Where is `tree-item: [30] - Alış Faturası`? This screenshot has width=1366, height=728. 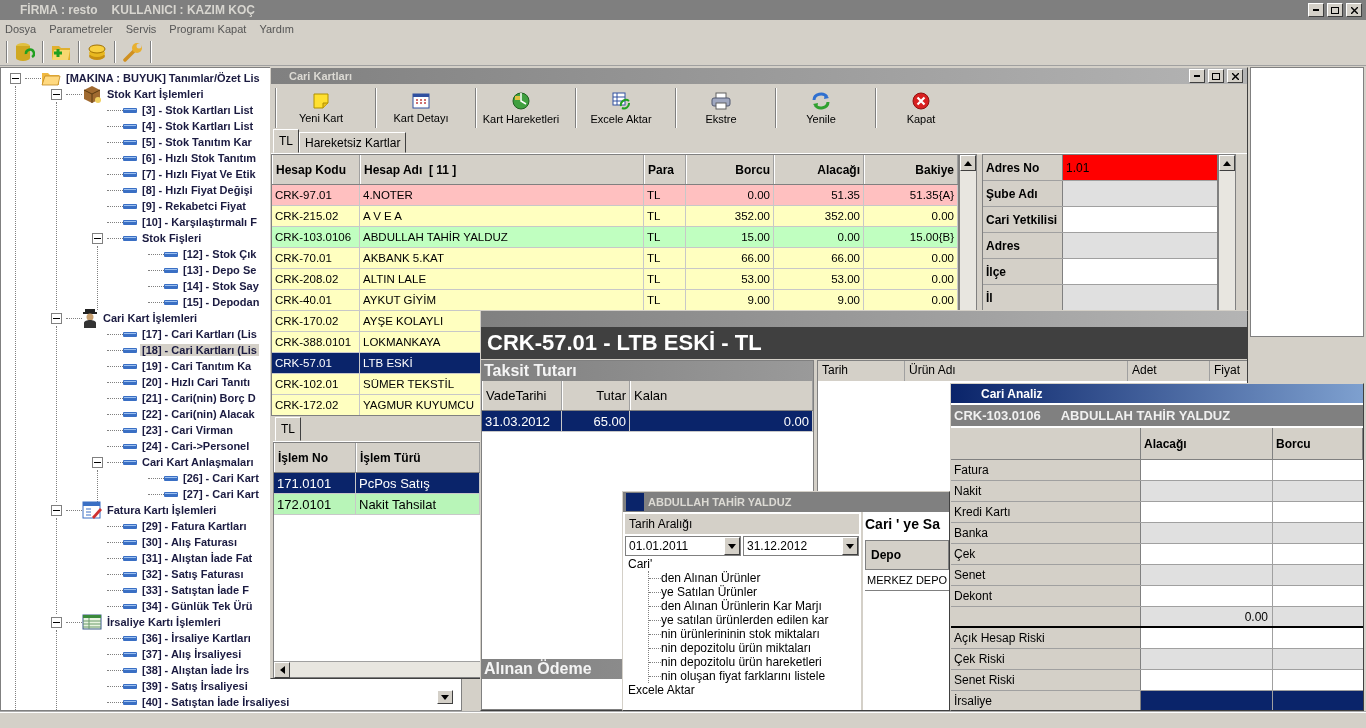 tree-item: [30] - Alış Faturası is located at coordinates (189, 542).